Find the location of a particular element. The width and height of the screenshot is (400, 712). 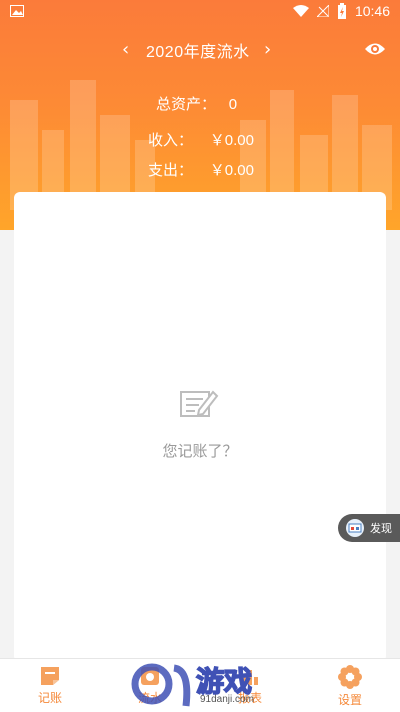

discover-button: 发现 is located at coordinates (369, 528).